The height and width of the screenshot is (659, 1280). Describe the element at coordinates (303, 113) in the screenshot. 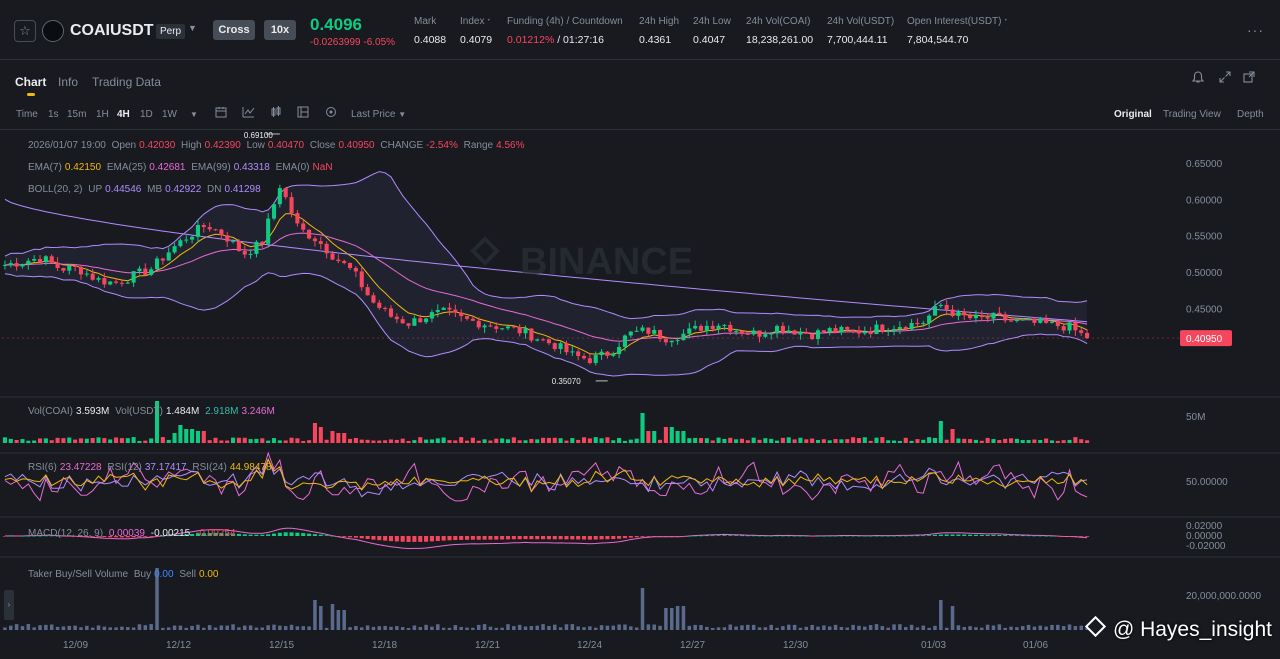

I see `layout-icon` at that location.